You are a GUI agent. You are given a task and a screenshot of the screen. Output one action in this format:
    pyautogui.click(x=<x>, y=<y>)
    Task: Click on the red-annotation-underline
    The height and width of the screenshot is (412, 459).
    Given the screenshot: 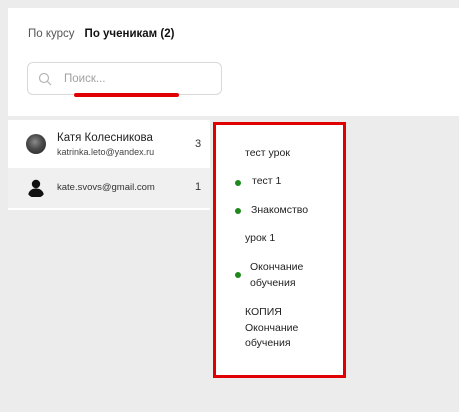 What is the action you would take?
    pyautogui.click(x=126, y=95)
    